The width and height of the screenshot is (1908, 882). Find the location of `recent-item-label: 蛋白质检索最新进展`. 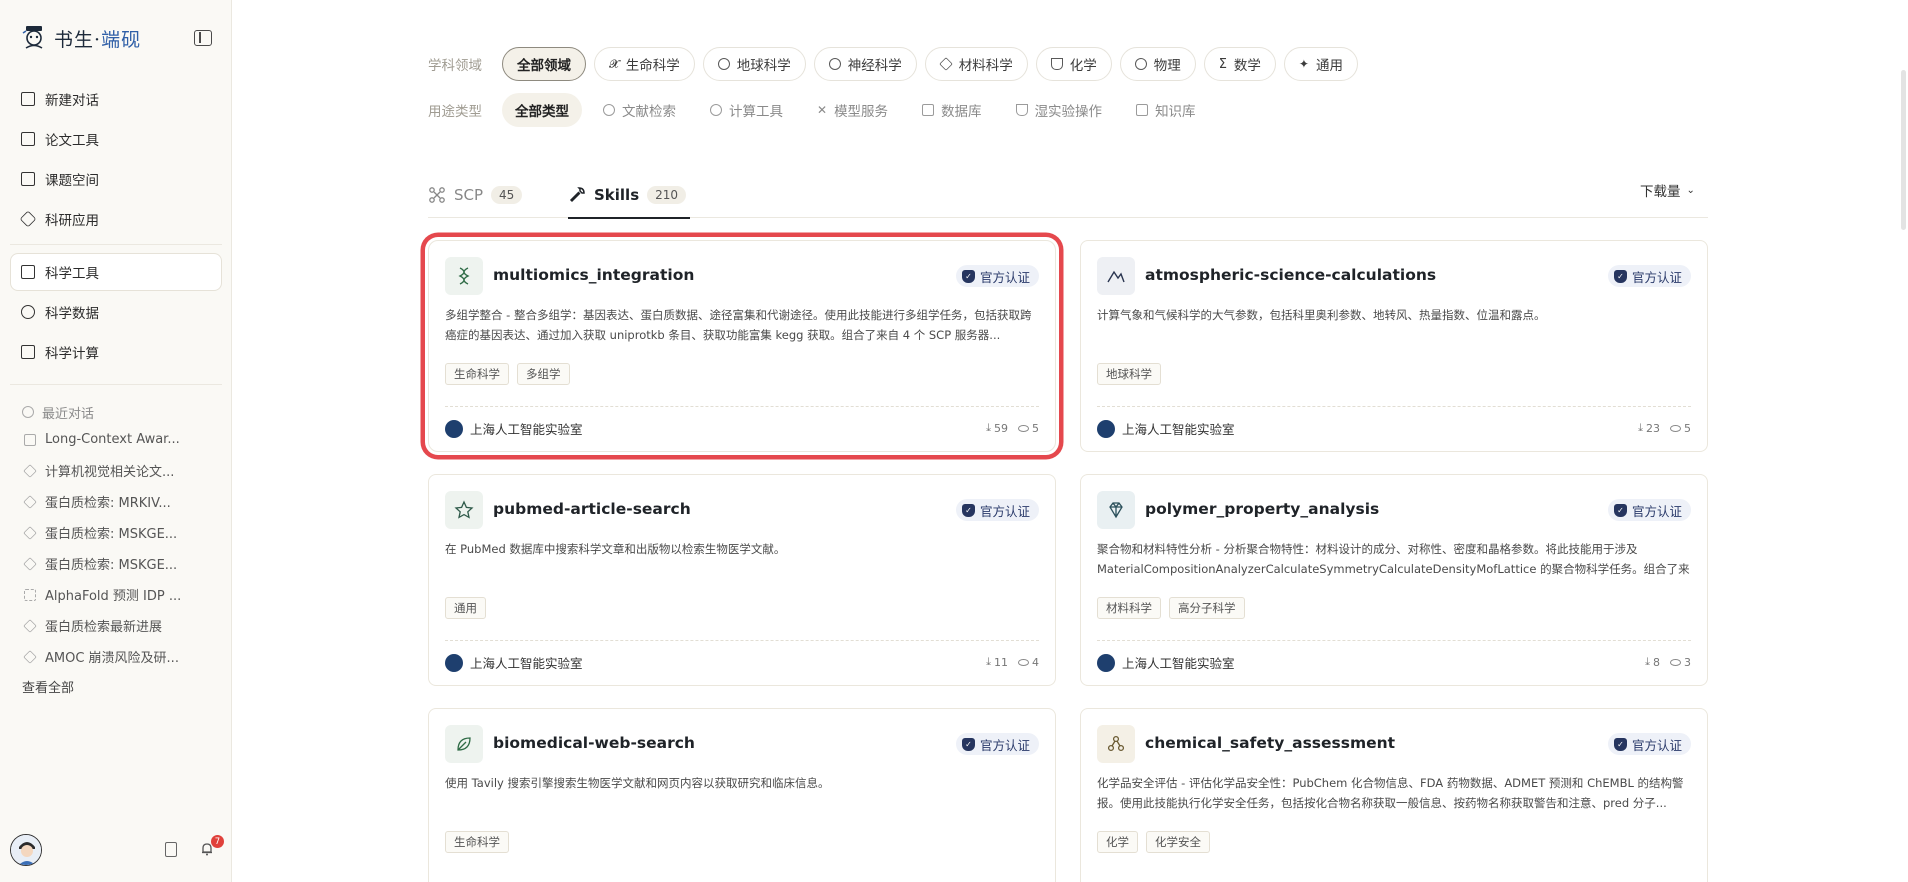

recent-item-label: 蛋白质检索最新进展 is located at coordinates (104, 627).